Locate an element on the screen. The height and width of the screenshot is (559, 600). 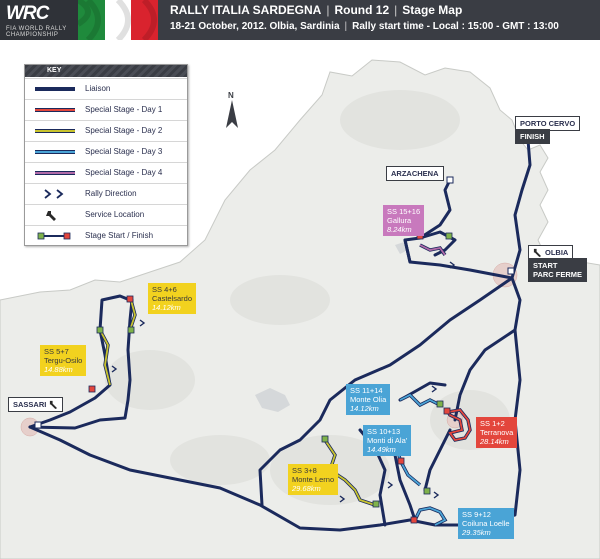
porto-cervo-name: PORTO CERVO is located at coordinates (548, 123).